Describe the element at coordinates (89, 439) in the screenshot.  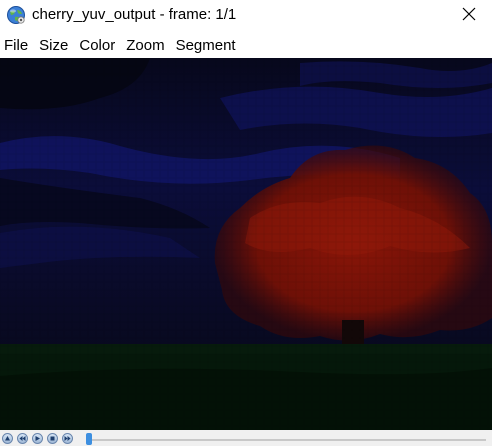
I see `seek-thumb` at that location.